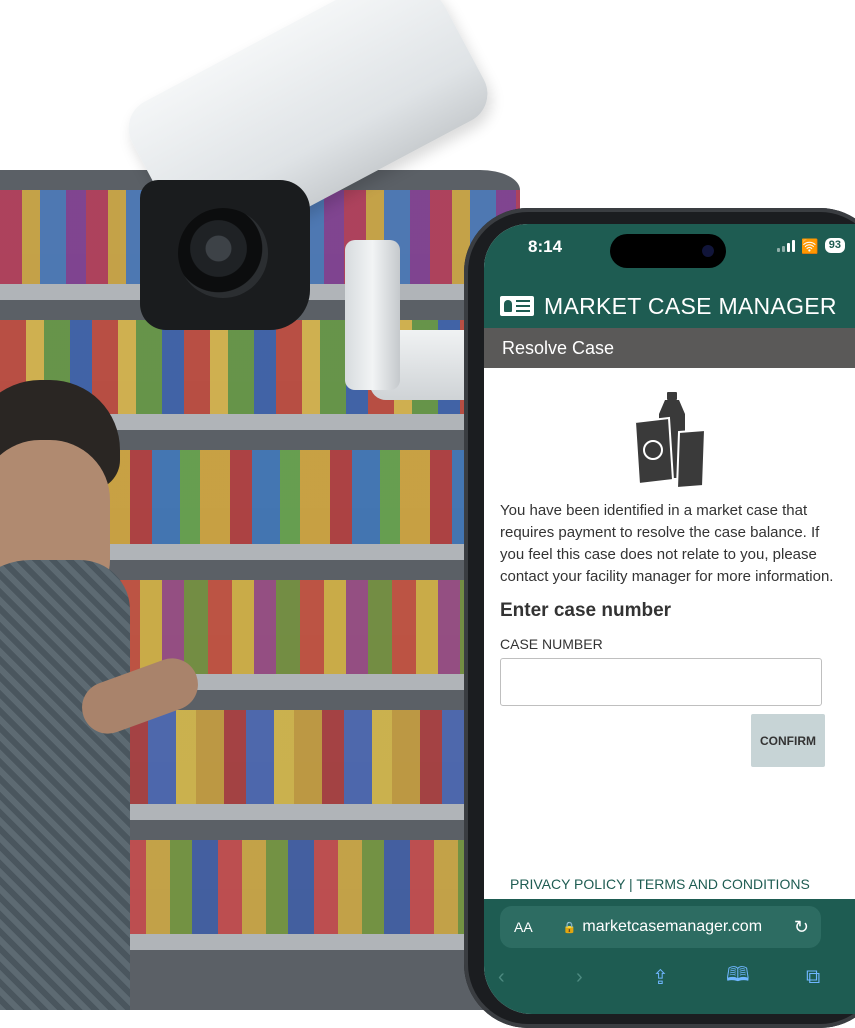 Image resolution: width=855 pixels, height=1028 pixels. I want to click on back-icon: ‹, so click(501, 977).